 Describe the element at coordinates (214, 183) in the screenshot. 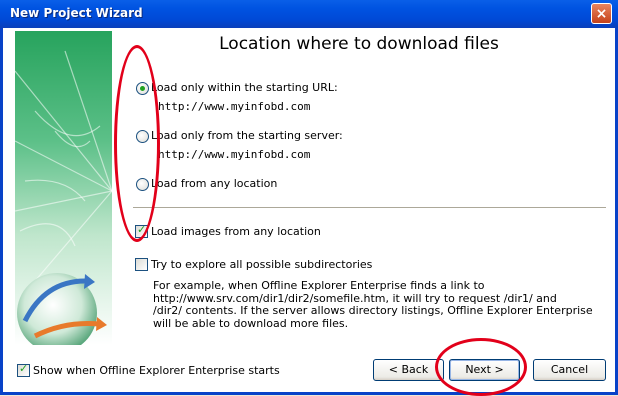

I see `radio-any-location-label: Load from any location` at that location.